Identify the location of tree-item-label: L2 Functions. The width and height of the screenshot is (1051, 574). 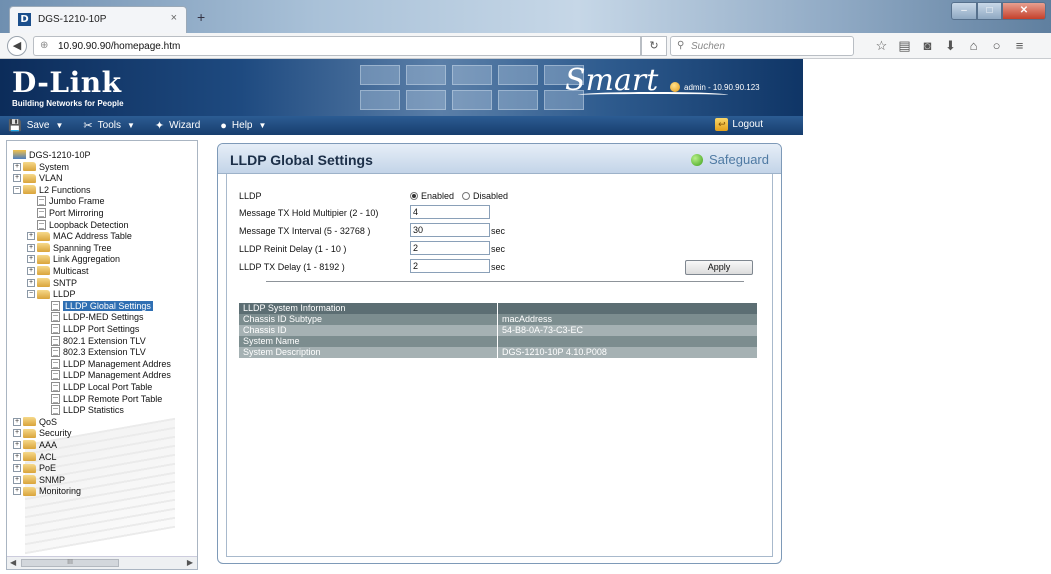
(65, 189).